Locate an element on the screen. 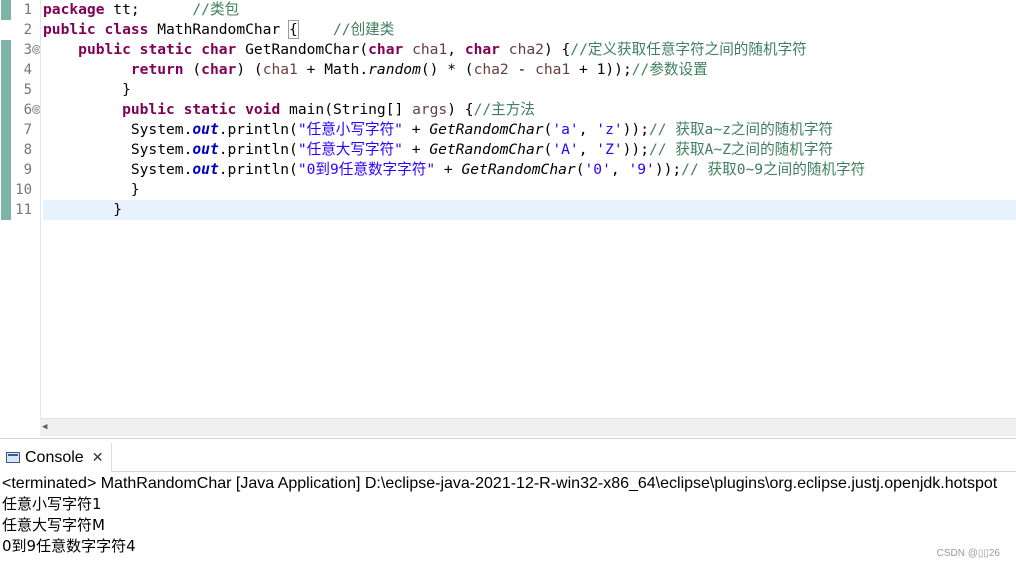 This screenshot has width=1016, height=567. console-output-line: 任意大写字符M is located at coordinates (53, 525).